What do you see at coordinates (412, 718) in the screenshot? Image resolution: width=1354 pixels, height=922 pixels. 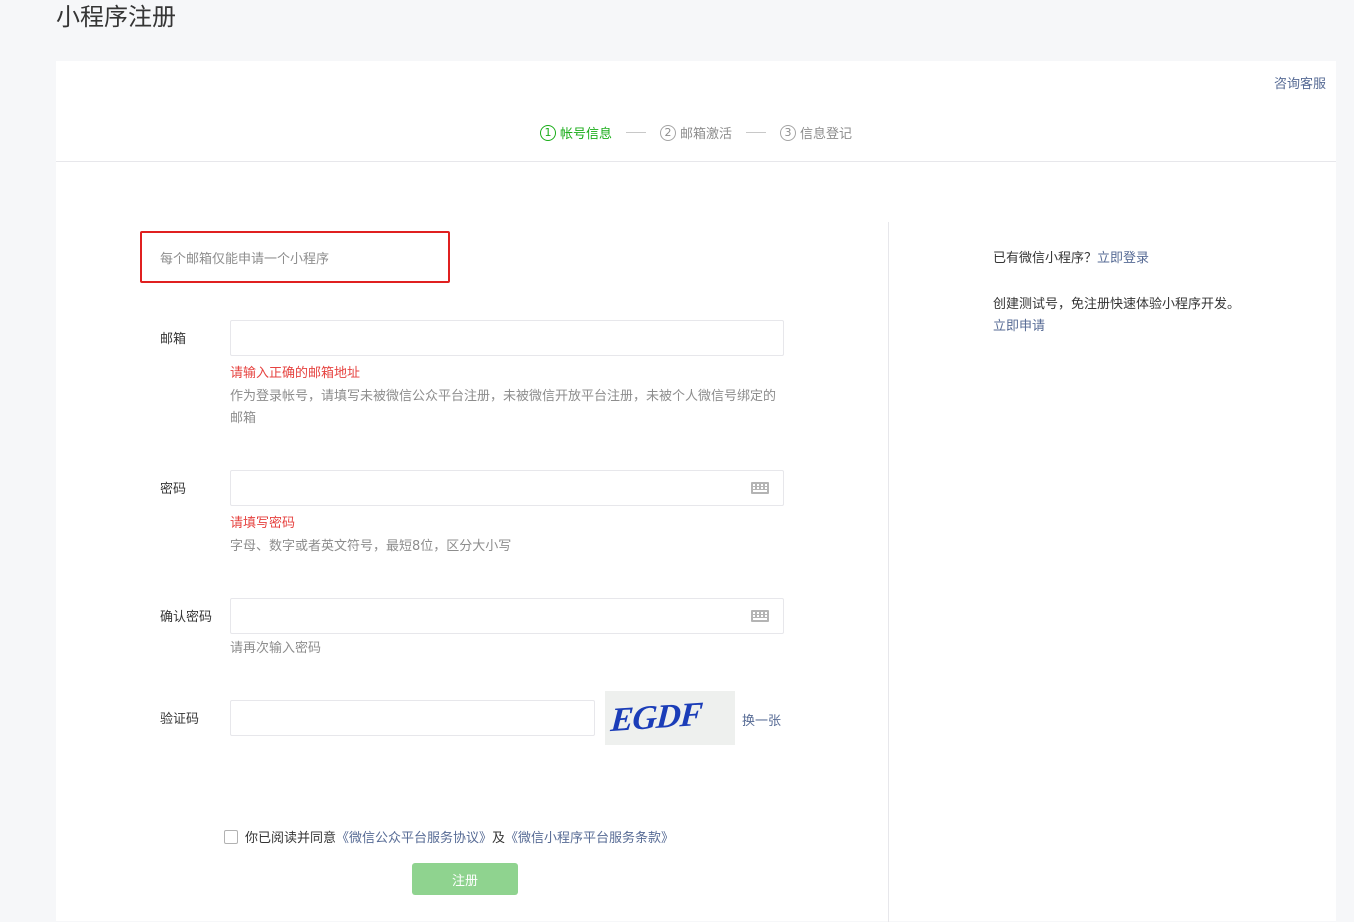 I see `captcha-input` at bounding box center [412, 718].